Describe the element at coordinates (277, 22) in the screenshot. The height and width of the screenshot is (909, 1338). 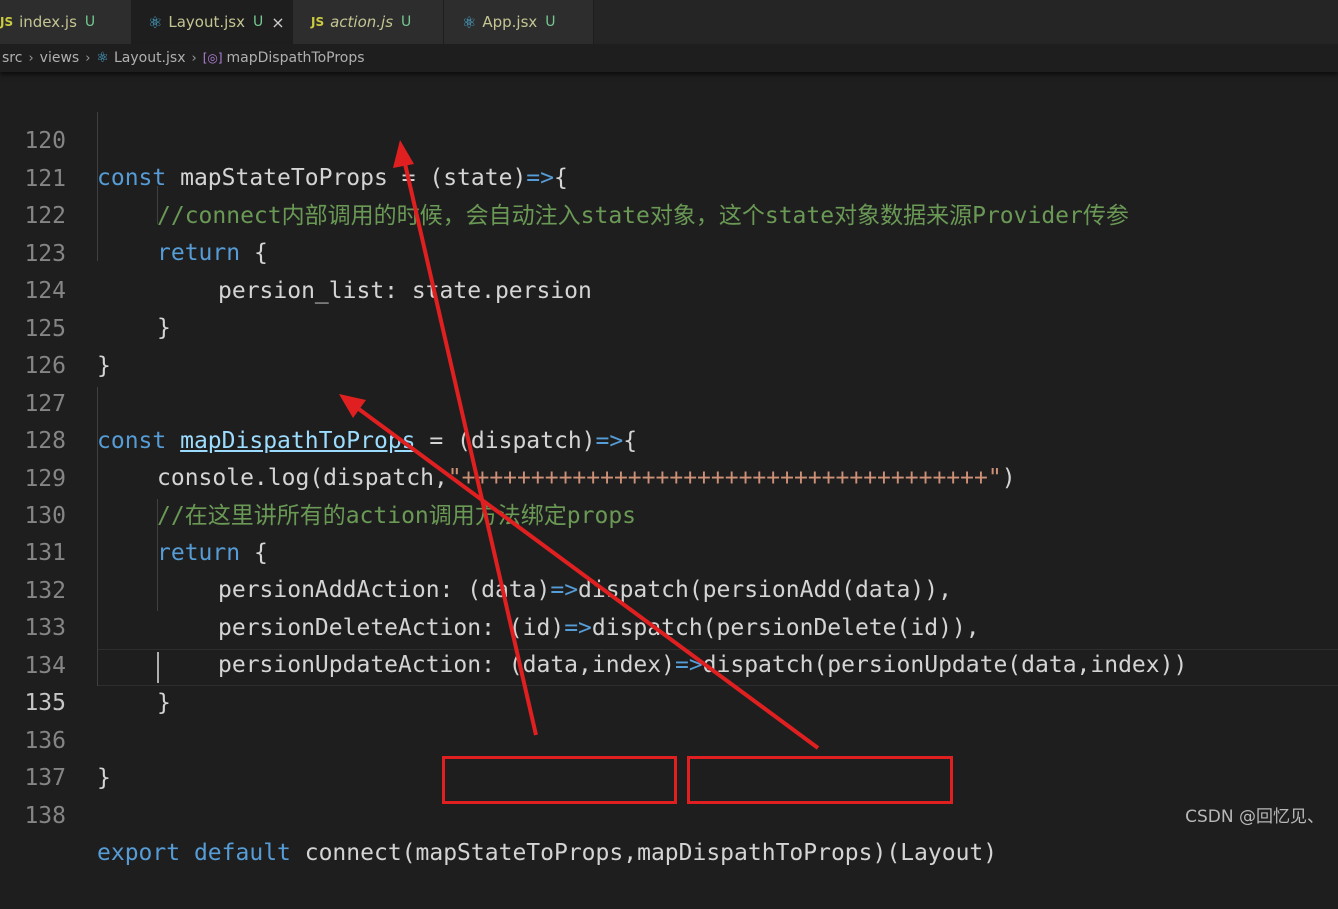
I see `close-icon: ×` at that location.